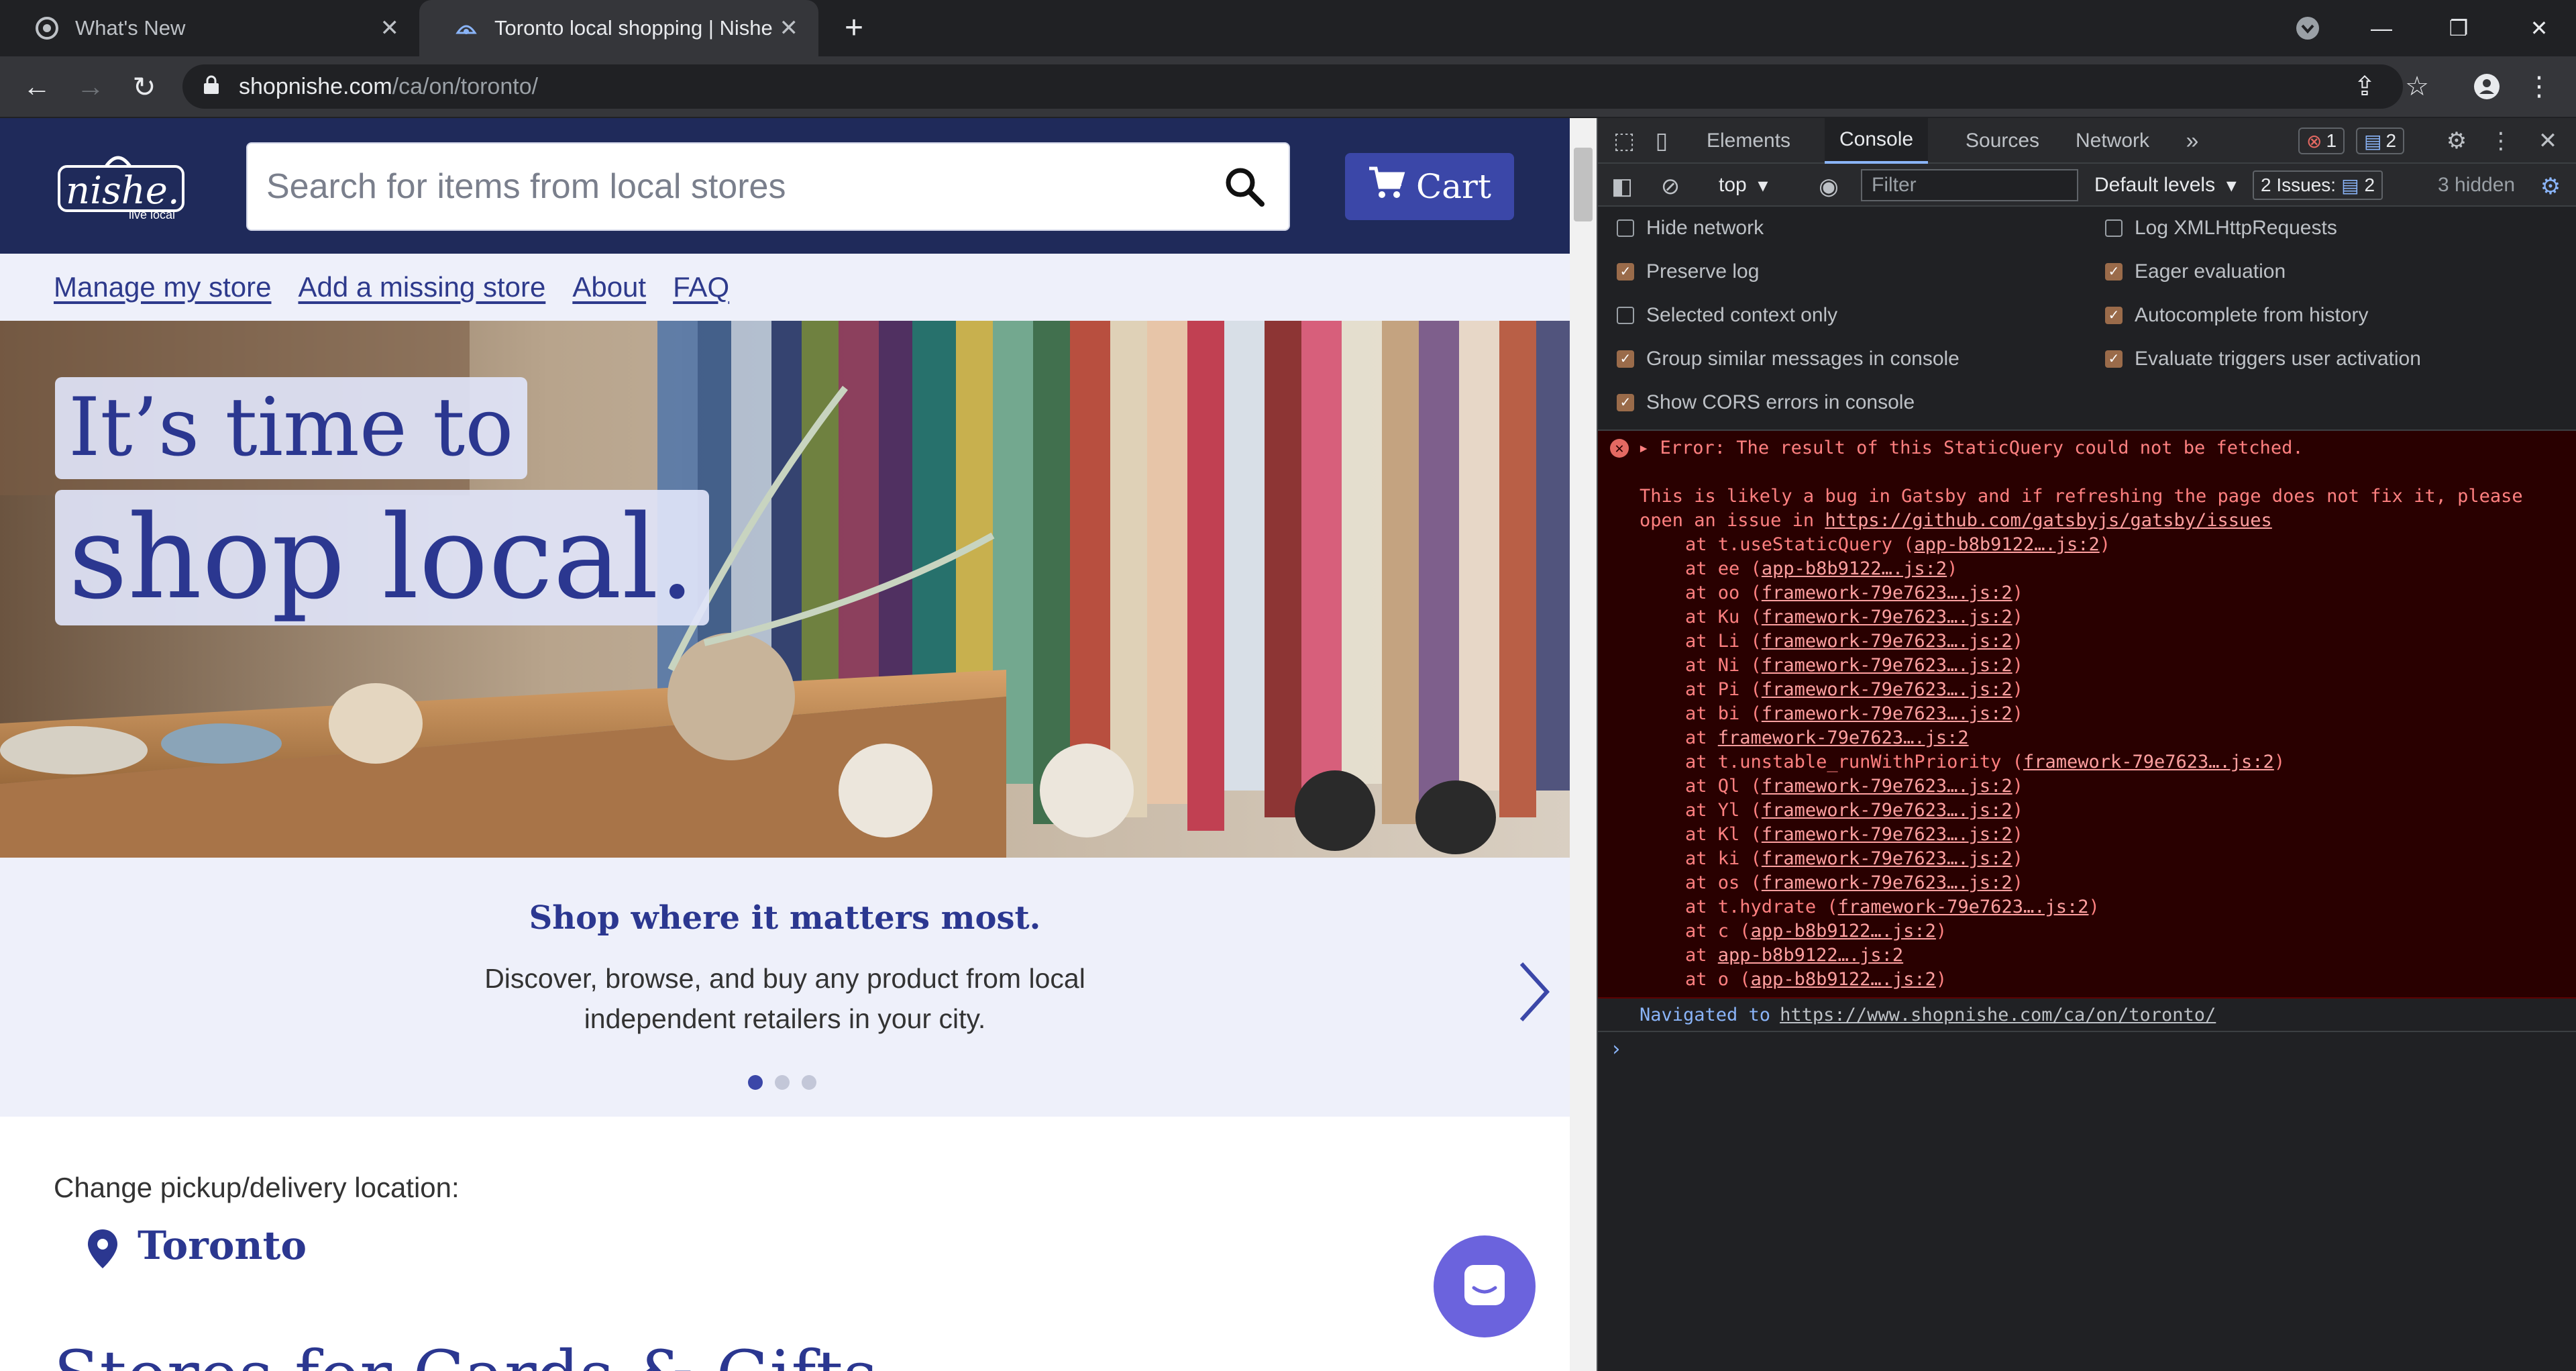 The height and width of the screenshot is (1371, 2576). What do you see at coordinates (609, 287) in the screenshot?
I see `nav-about: About` at bounding box center [609, 287].